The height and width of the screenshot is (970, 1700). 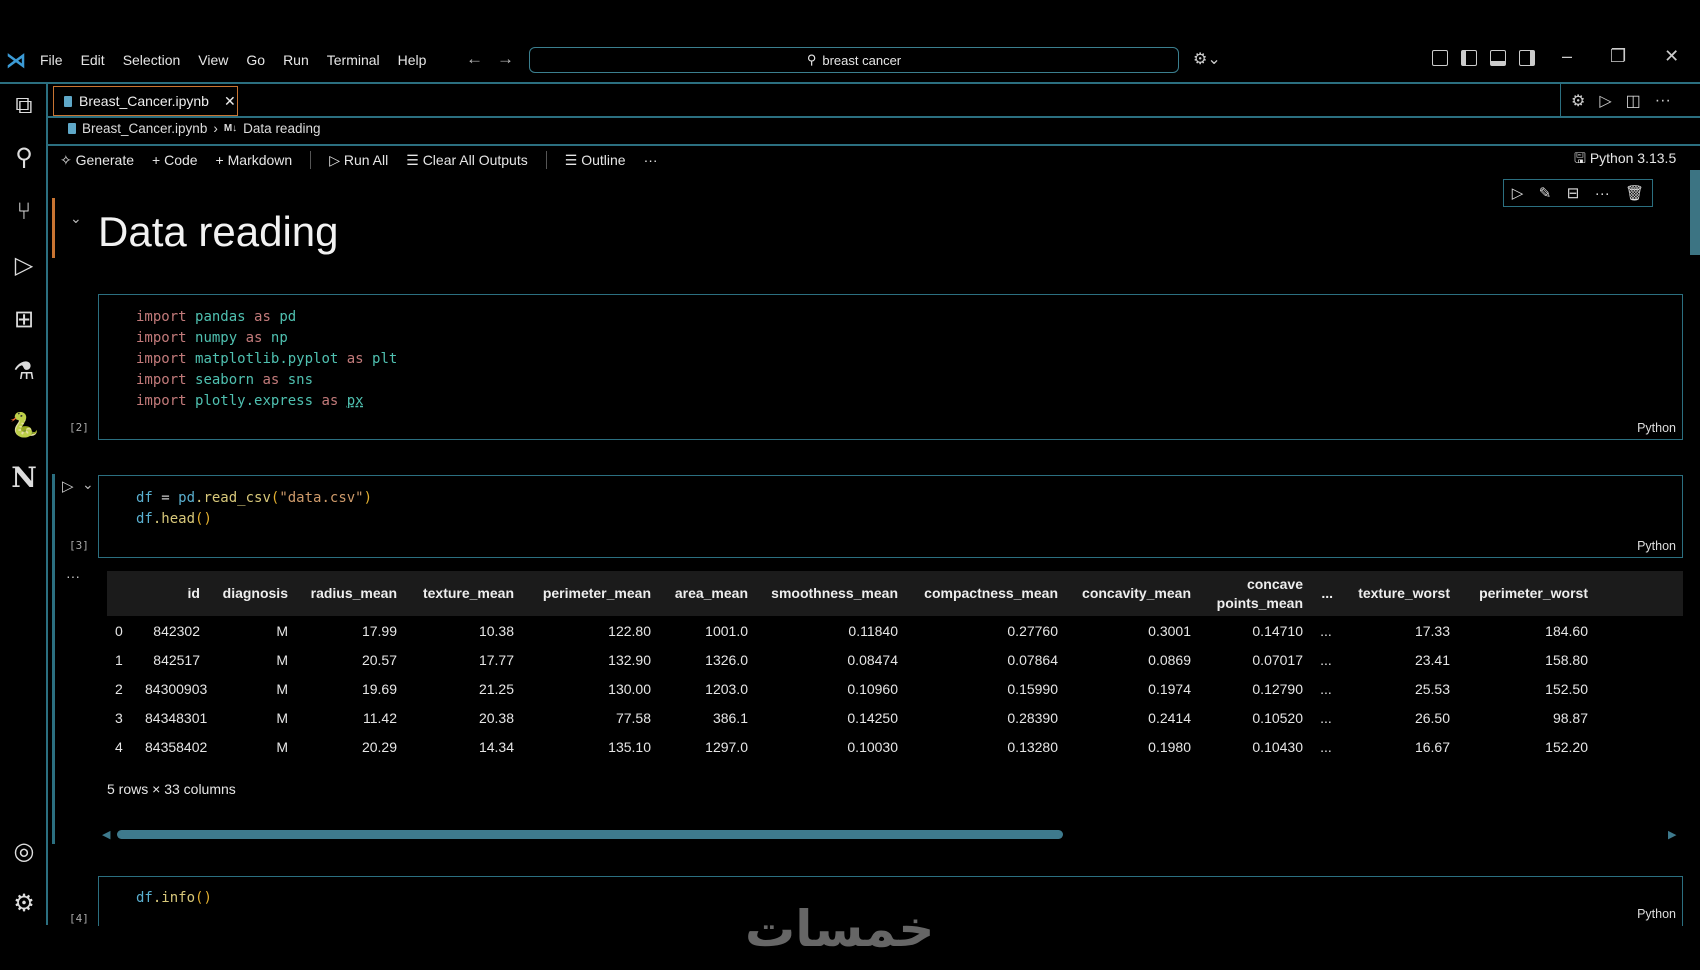 I want to click on table-cell: 0.07017, so click(x=1277, y=659).